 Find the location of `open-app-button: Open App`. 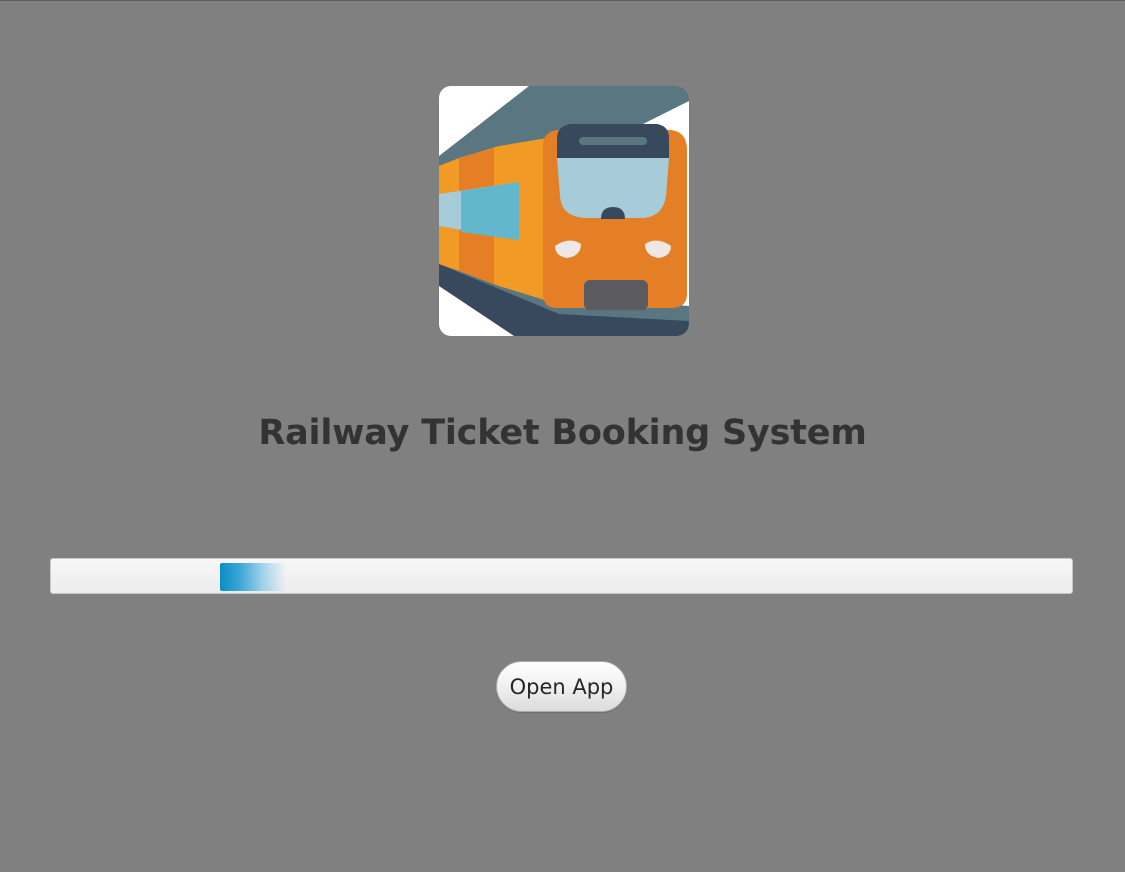

open-app-button: Open App is located at coordinates (561, 686).